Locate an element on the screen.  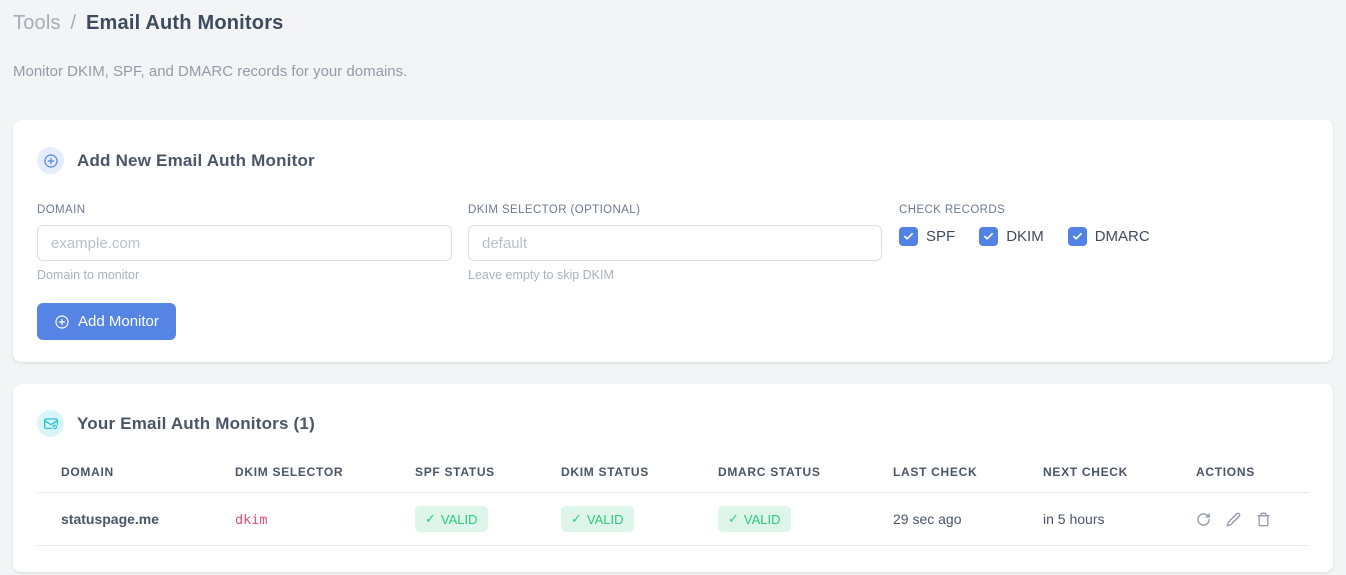
domain-field-group: DOMAIN Domain to monitor is located at coordinates (244, 243).